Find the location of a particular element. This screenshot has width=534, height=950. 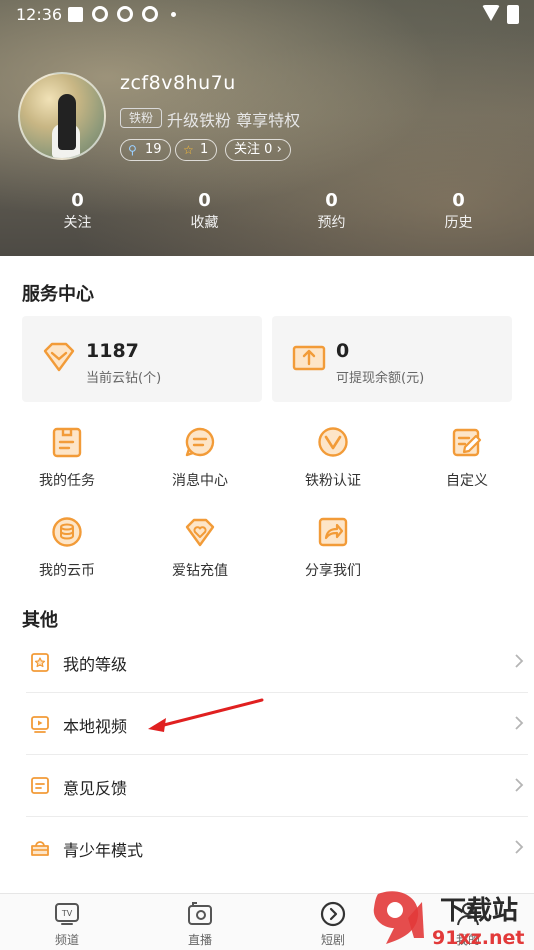

grid-label: 分享我们 is located at coordinates (333, 571).